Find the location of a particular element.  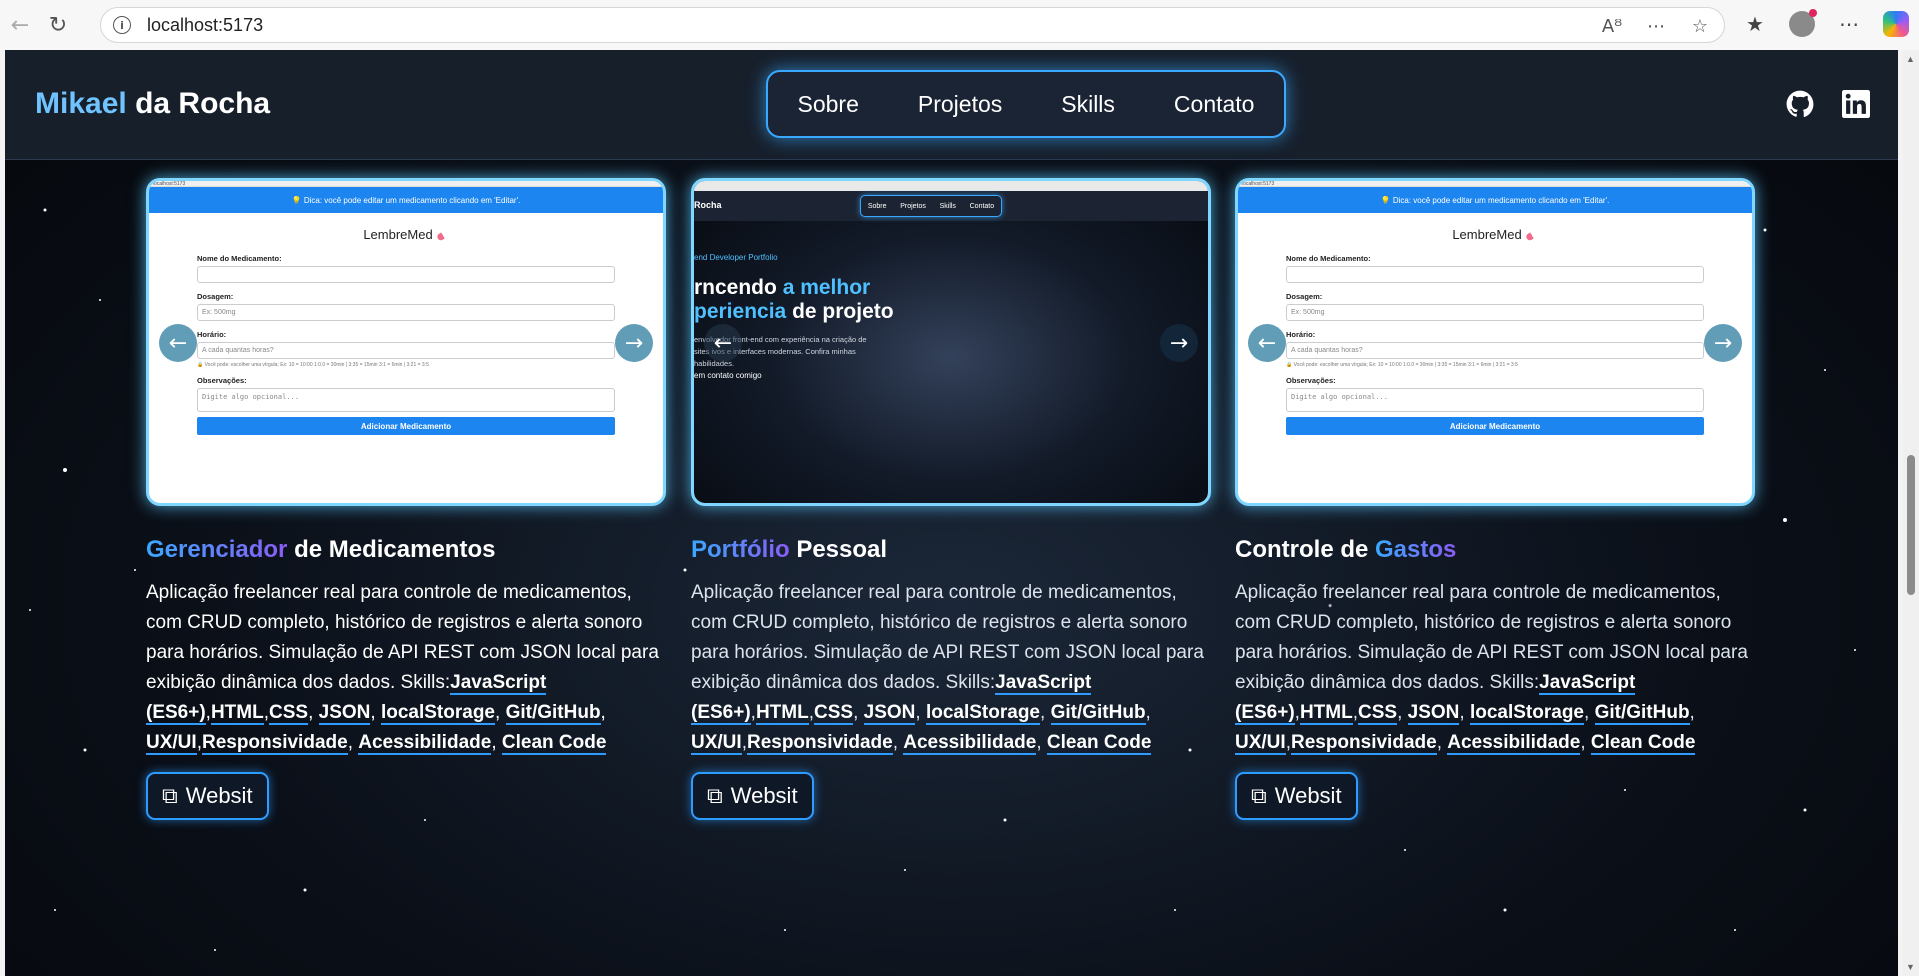

url-text: localhost:5173 is located at coordinates (205, 25).